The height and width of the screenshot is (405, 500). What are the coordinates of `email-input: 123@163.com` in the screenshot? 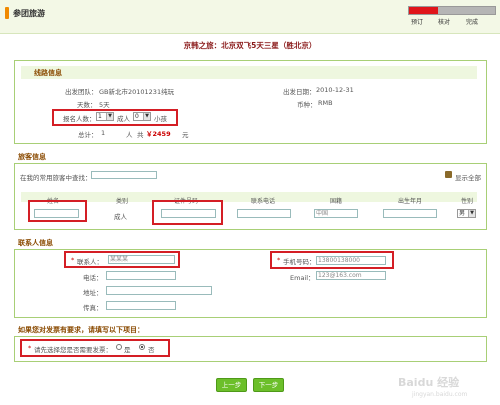 It's located at (351, 275).